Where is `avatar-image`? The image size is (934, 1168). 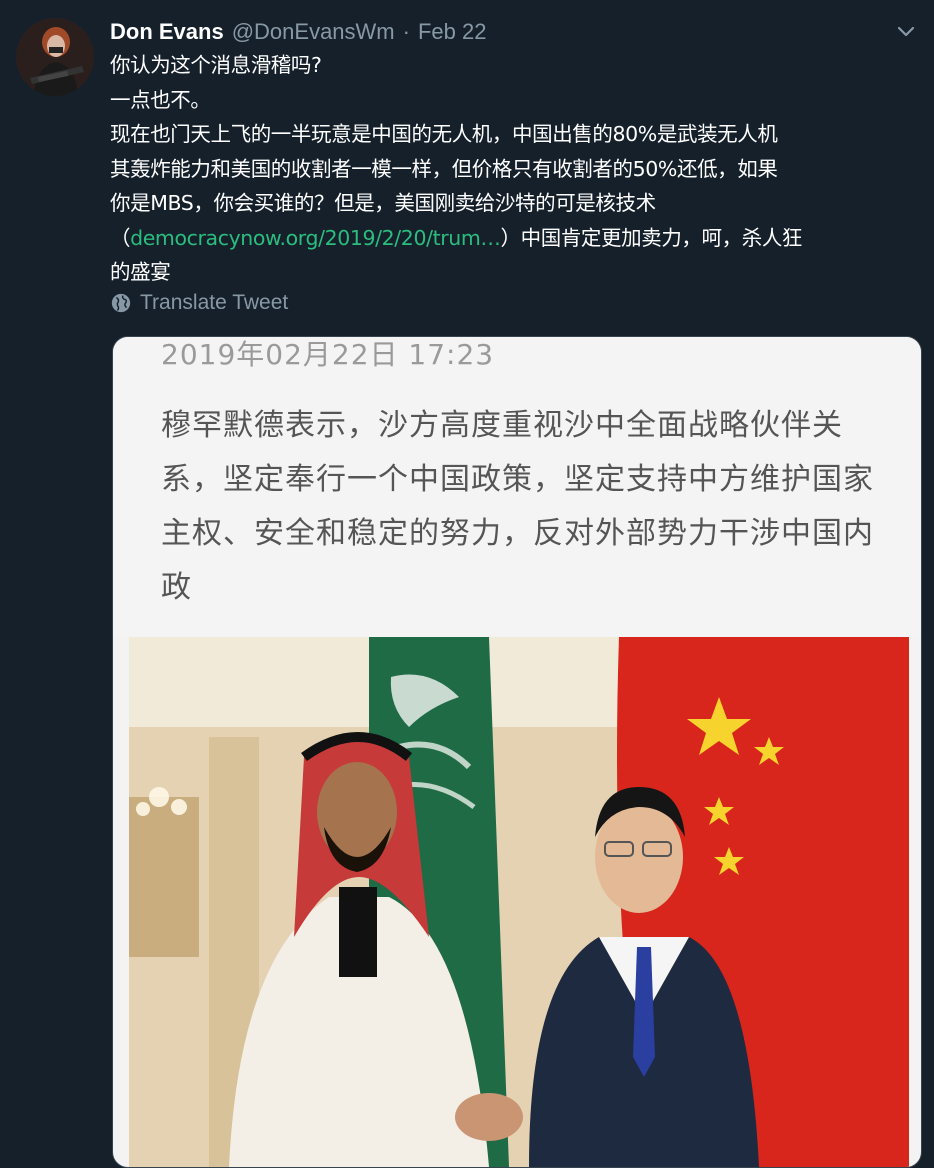
avatar-image is located at coordinates (55, 57).